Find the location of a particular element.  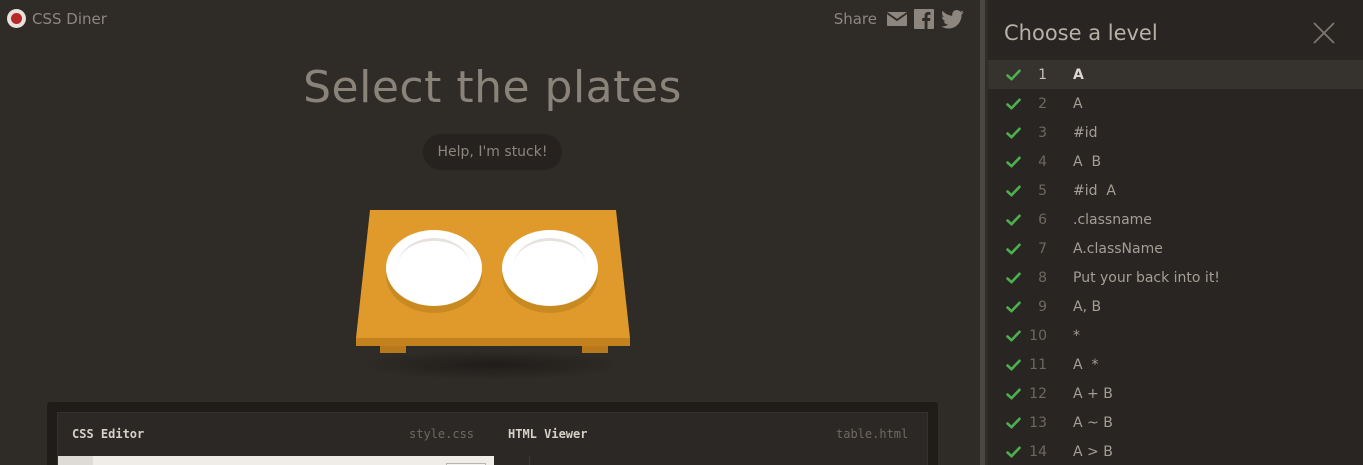

share-label: Share is located at coordinates (855, 19).